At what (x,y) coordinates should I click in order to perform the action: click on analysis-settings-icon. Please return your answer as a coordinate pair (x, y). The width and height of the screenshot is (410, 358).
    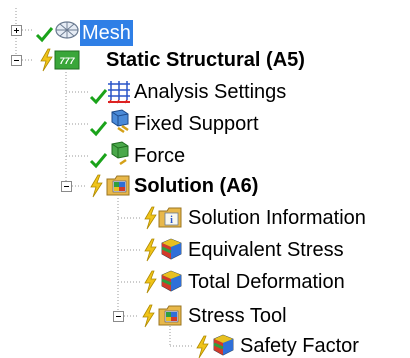
    Looking at the image, I should click on (119, 92).